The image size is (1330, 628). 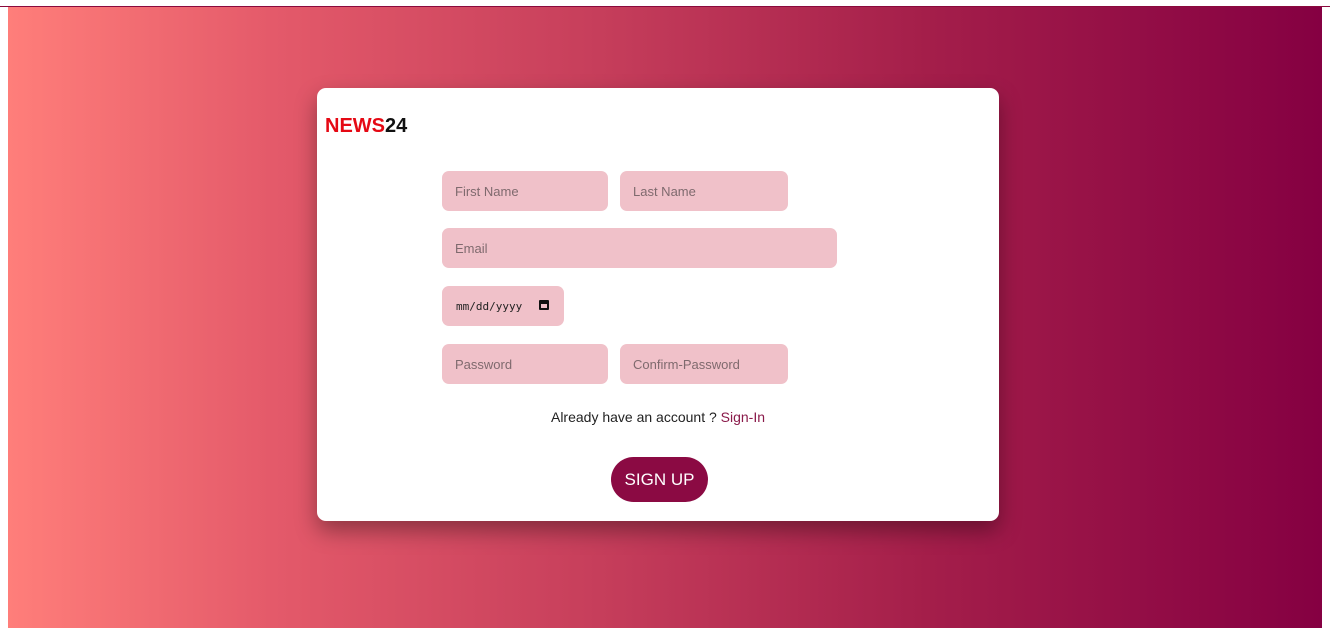 I want to click on signin-prompt: Already have an account ? Sign-In, so click(x=658, y=417).